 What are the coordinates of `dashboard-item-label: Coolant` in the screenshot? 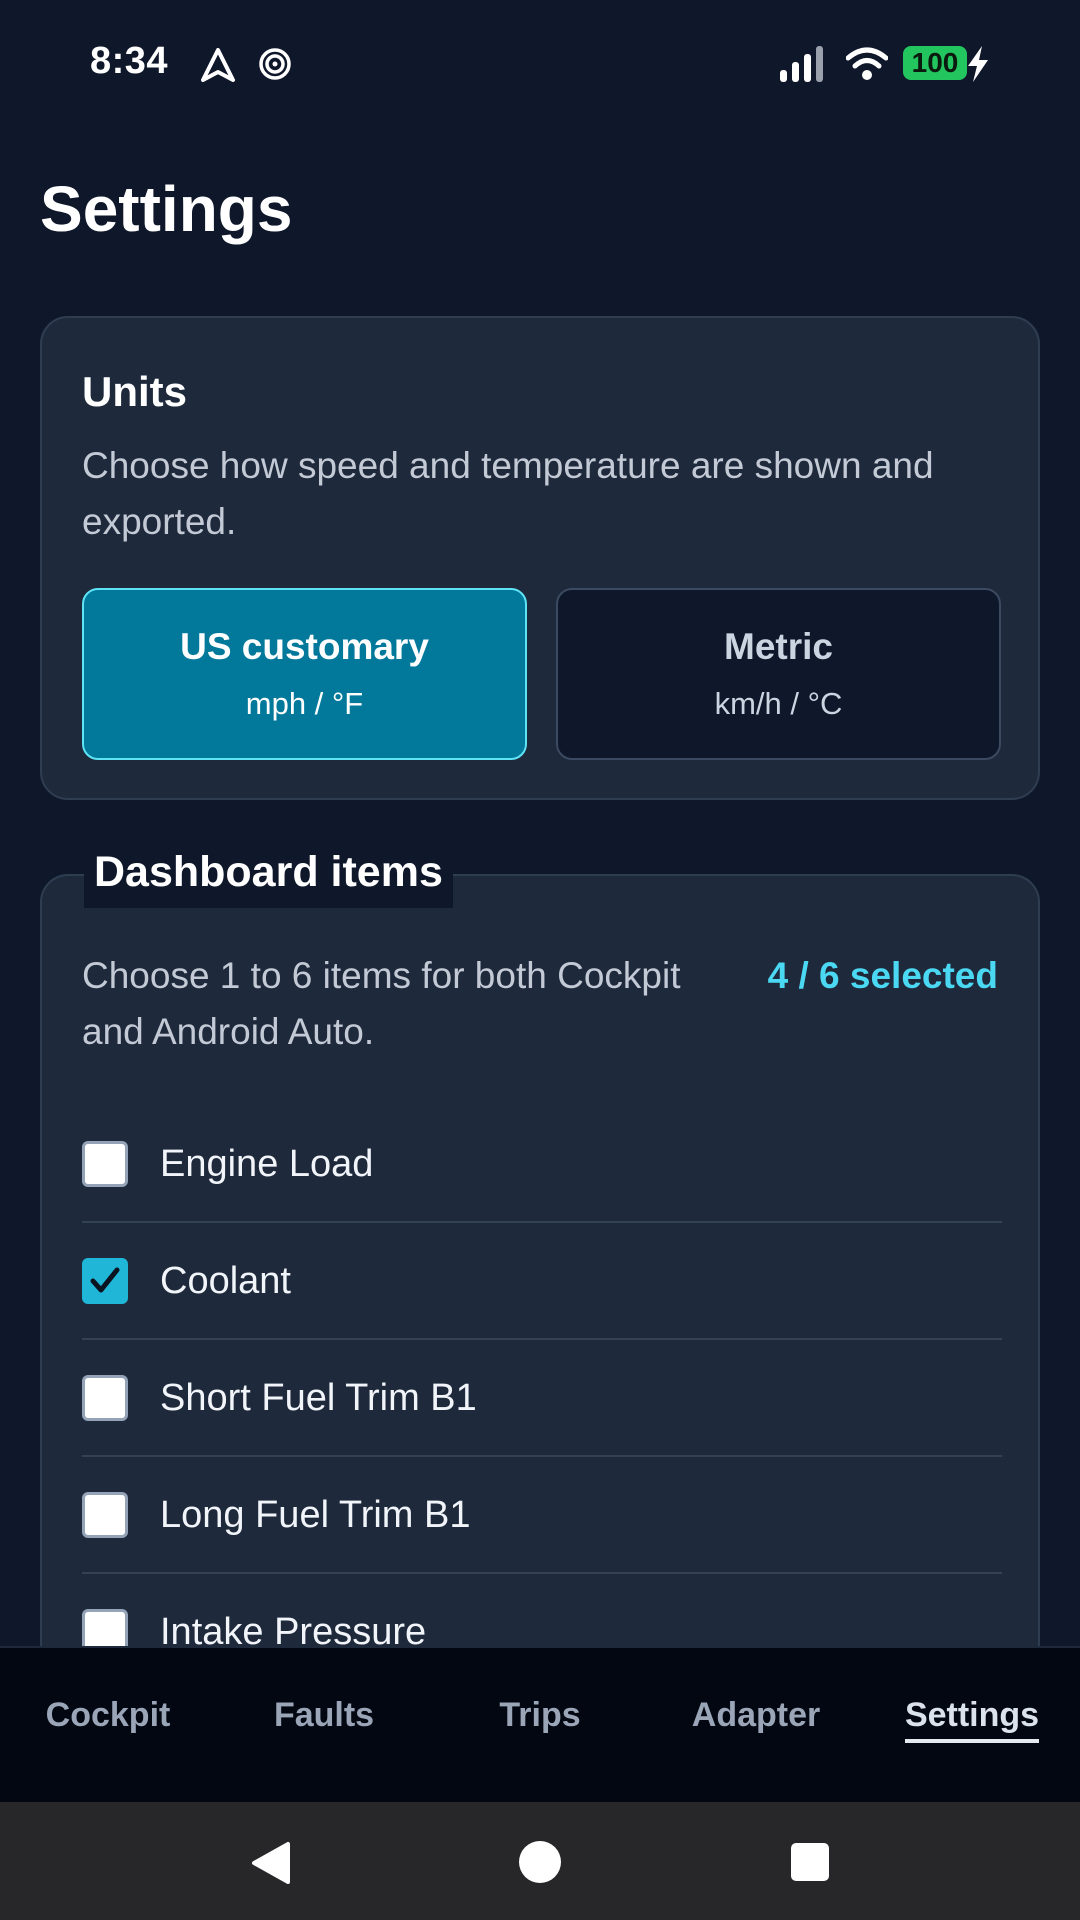 It's located at (225, 1281).